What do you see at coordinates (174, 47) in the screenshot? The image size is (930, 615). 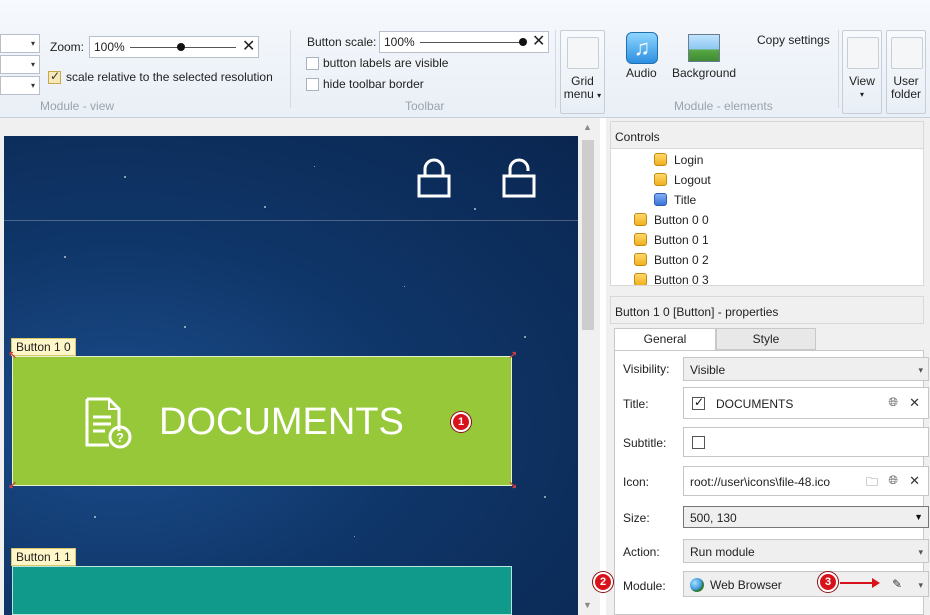 I see `zoom-slider-field: 100% ✕` at bounding box center [174, 47].